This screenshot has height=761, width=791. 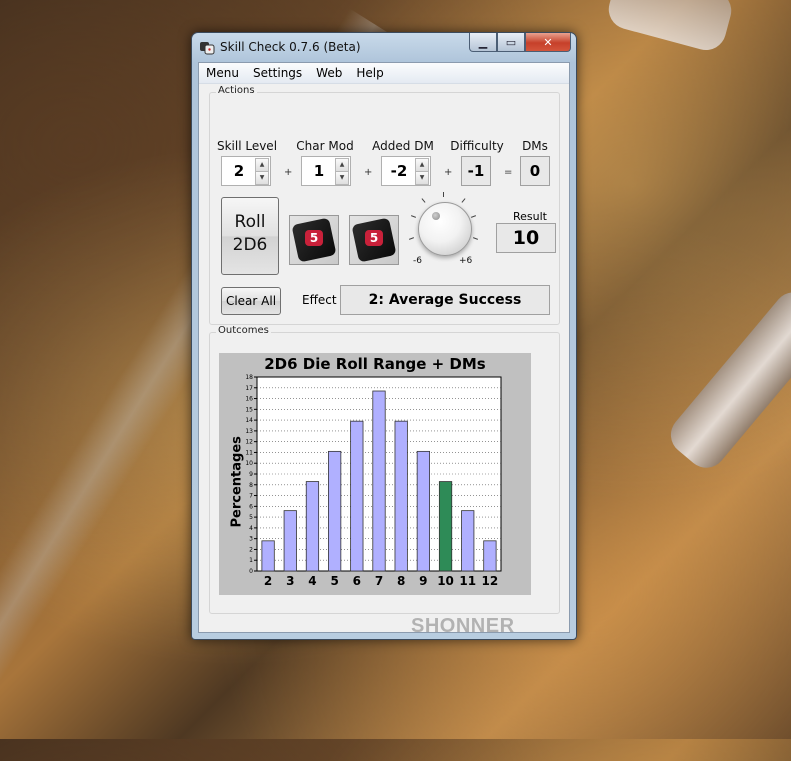 I want to click on dice-app-icon, so click(x=207, y=48).